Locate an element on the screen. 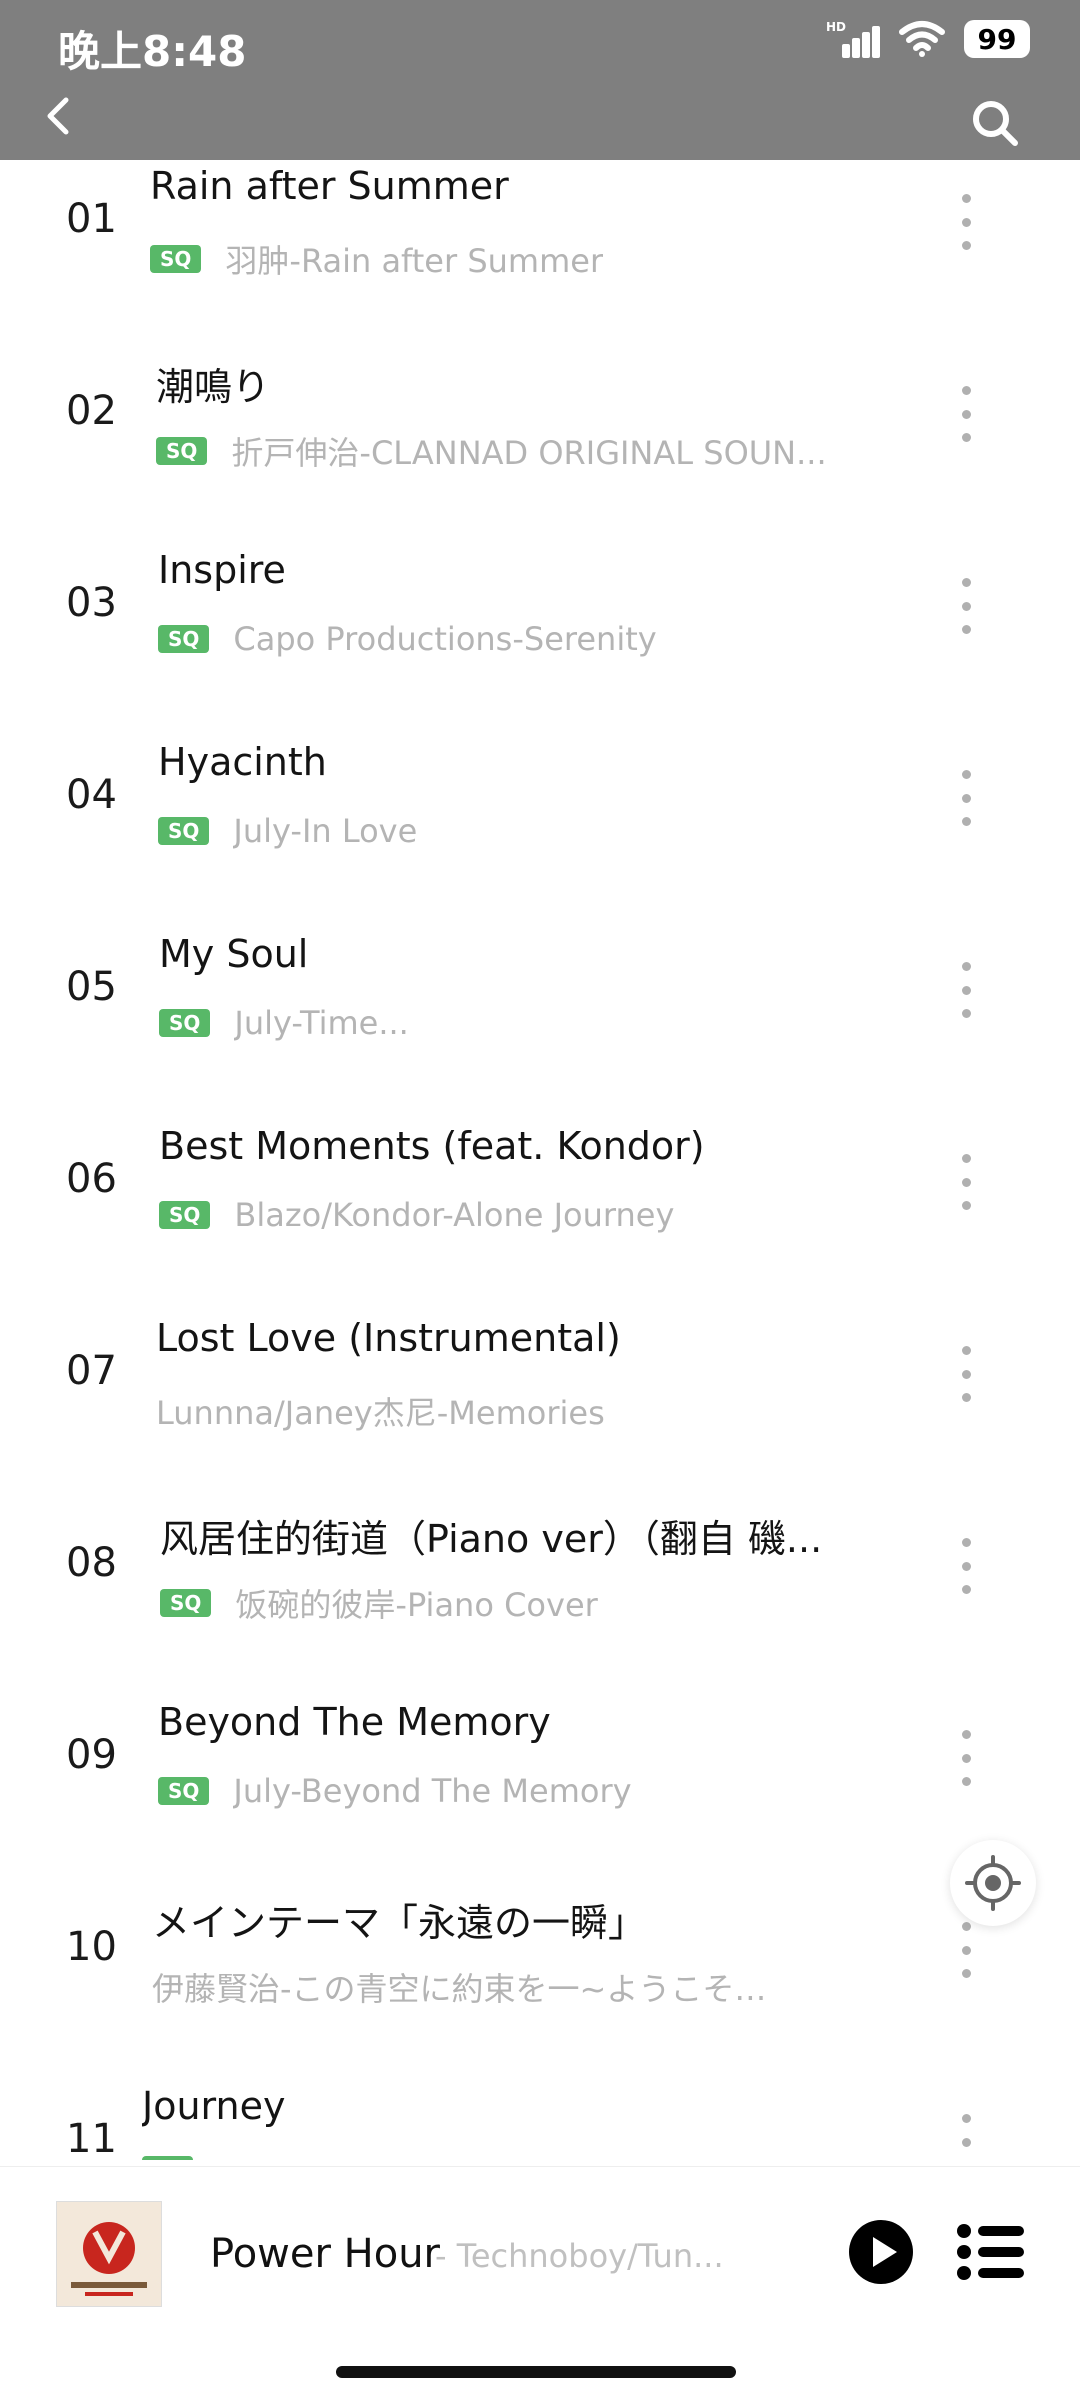 The width and height of the screenshot is (1080, 2400). play-icon is located at coordinates (881, 2252).